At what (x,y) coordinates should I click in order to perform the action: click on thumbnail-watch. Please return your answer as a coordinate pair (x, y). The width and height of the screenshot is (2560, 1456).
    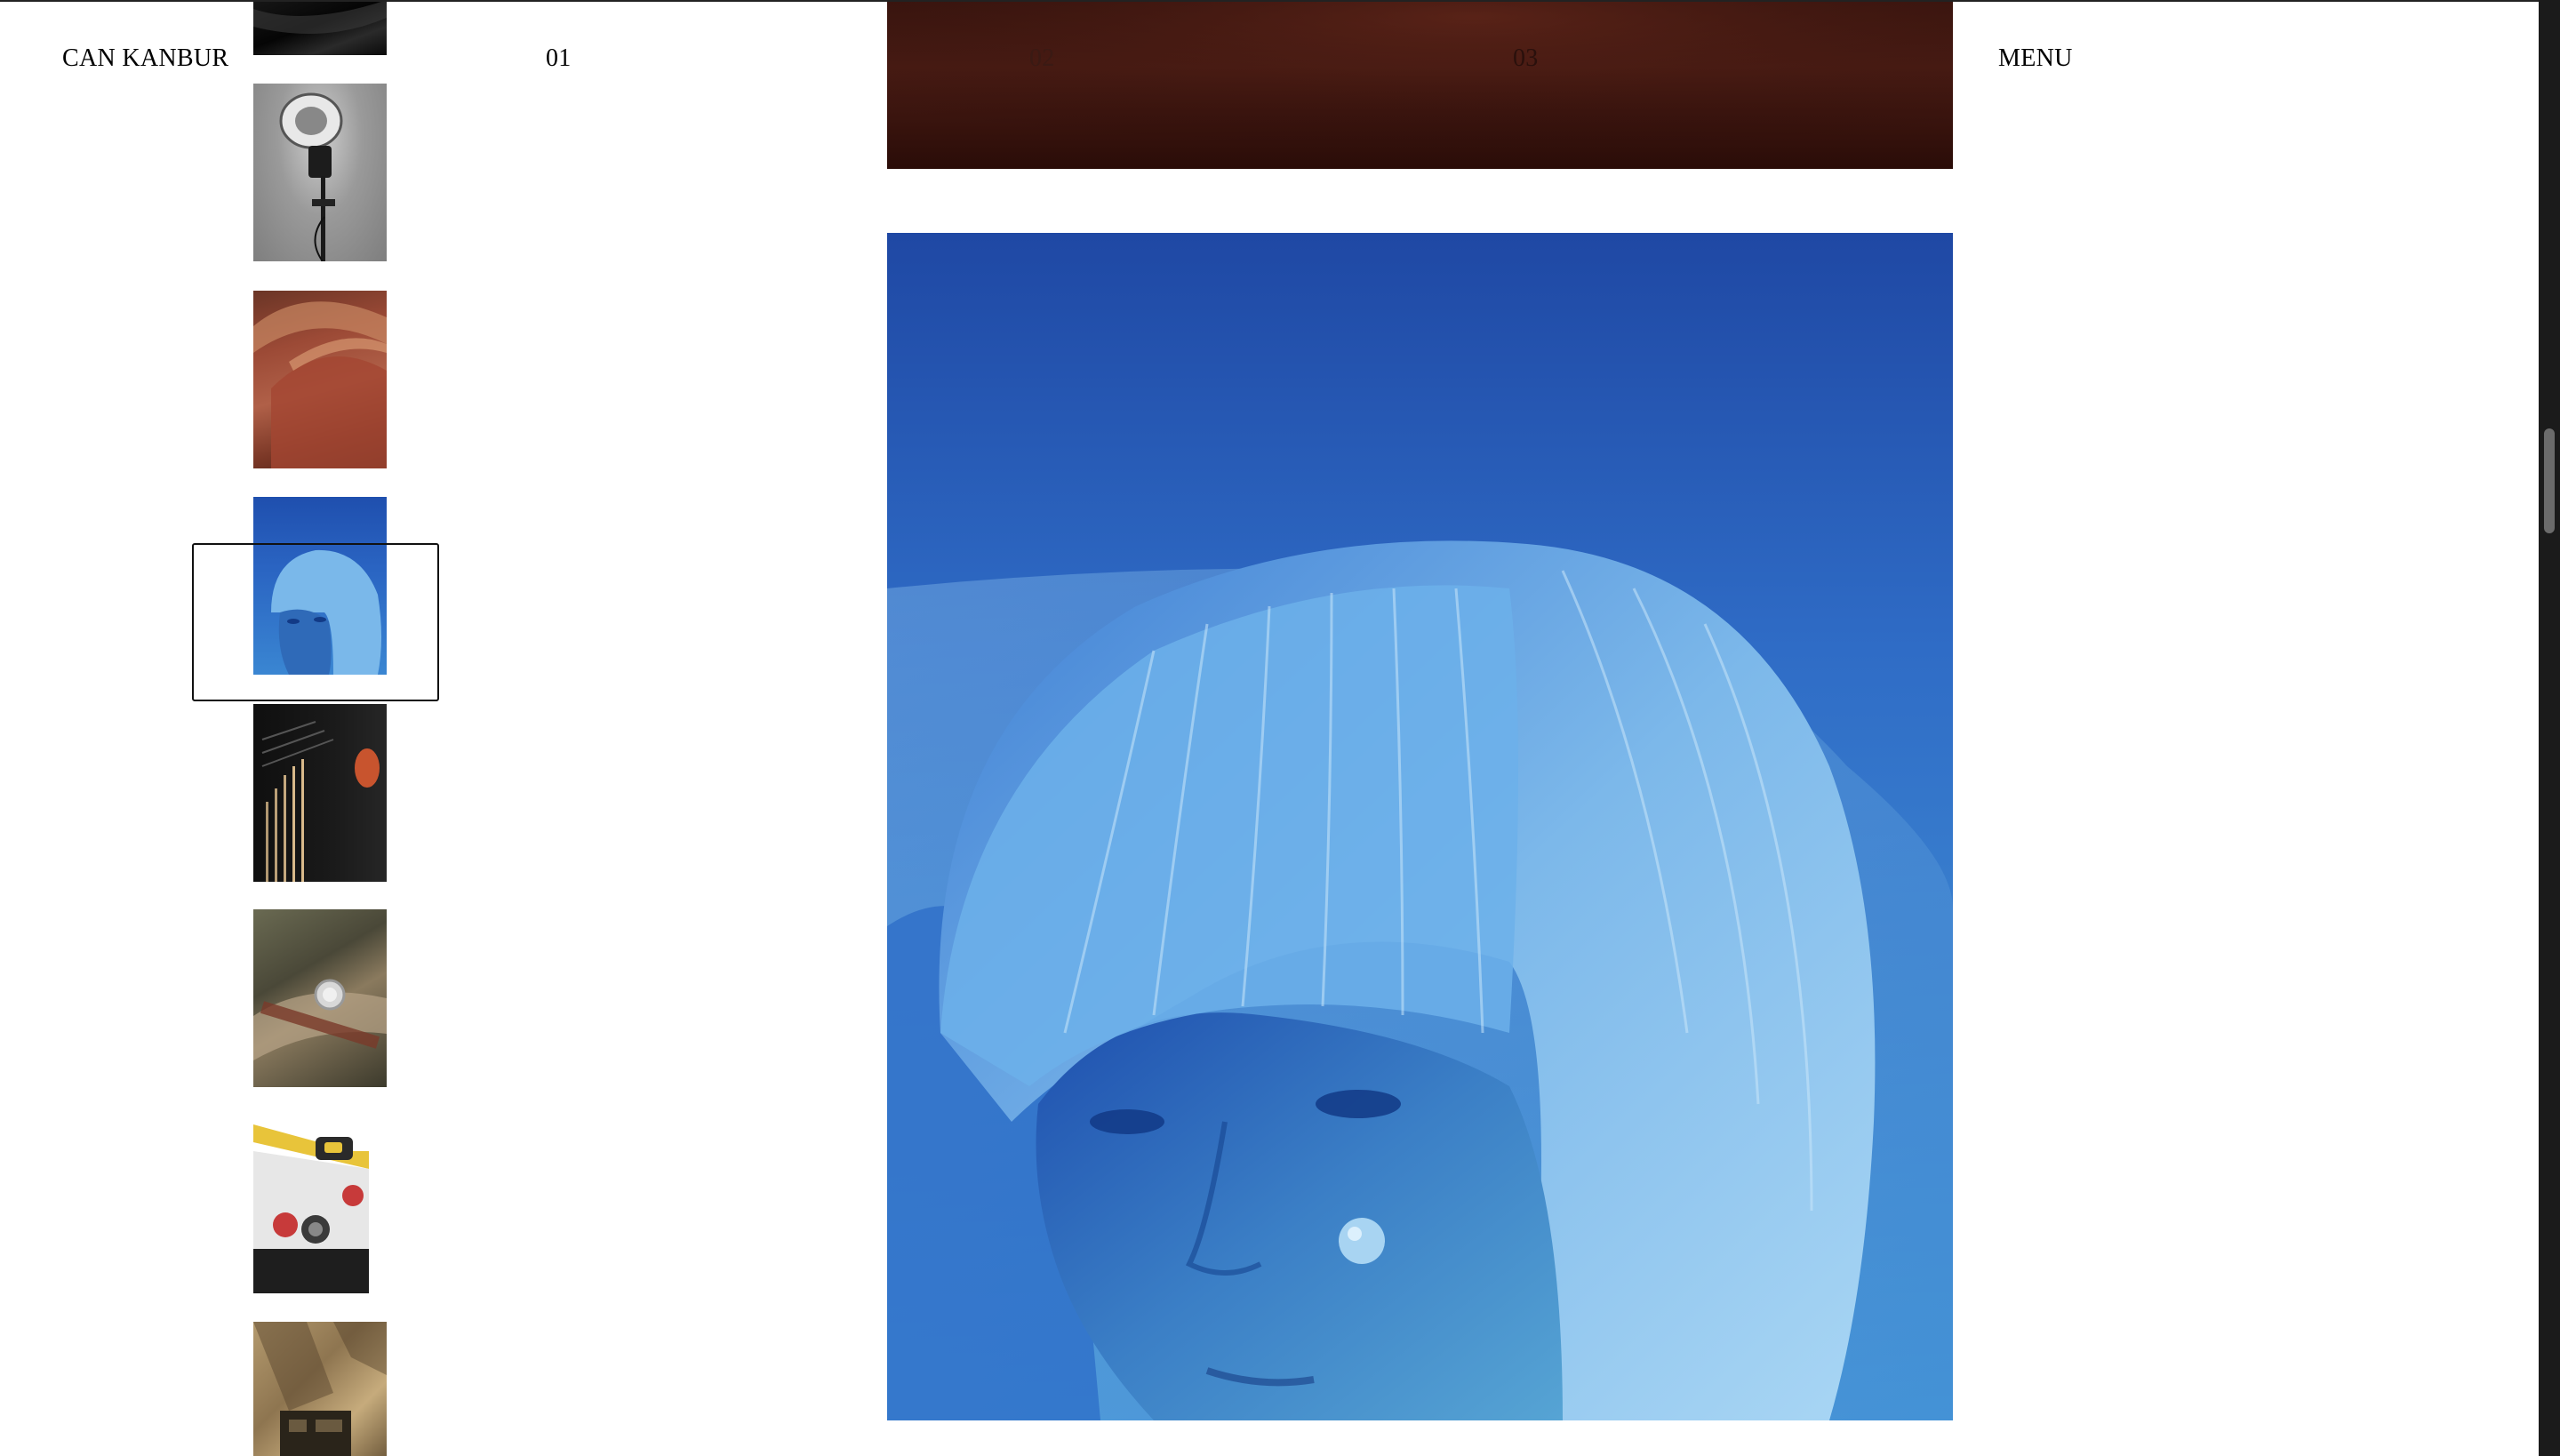
    Looking at the image, I should click on (320, 998).